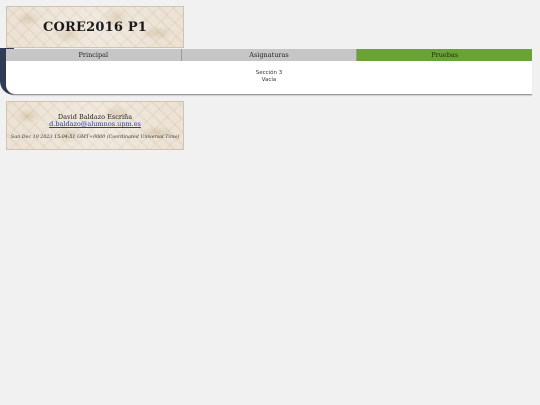 This screenshot has height=405, width=540. I want to click on author-email-link: d.baldazo@alumnos.upm.es, so click(95, 124).